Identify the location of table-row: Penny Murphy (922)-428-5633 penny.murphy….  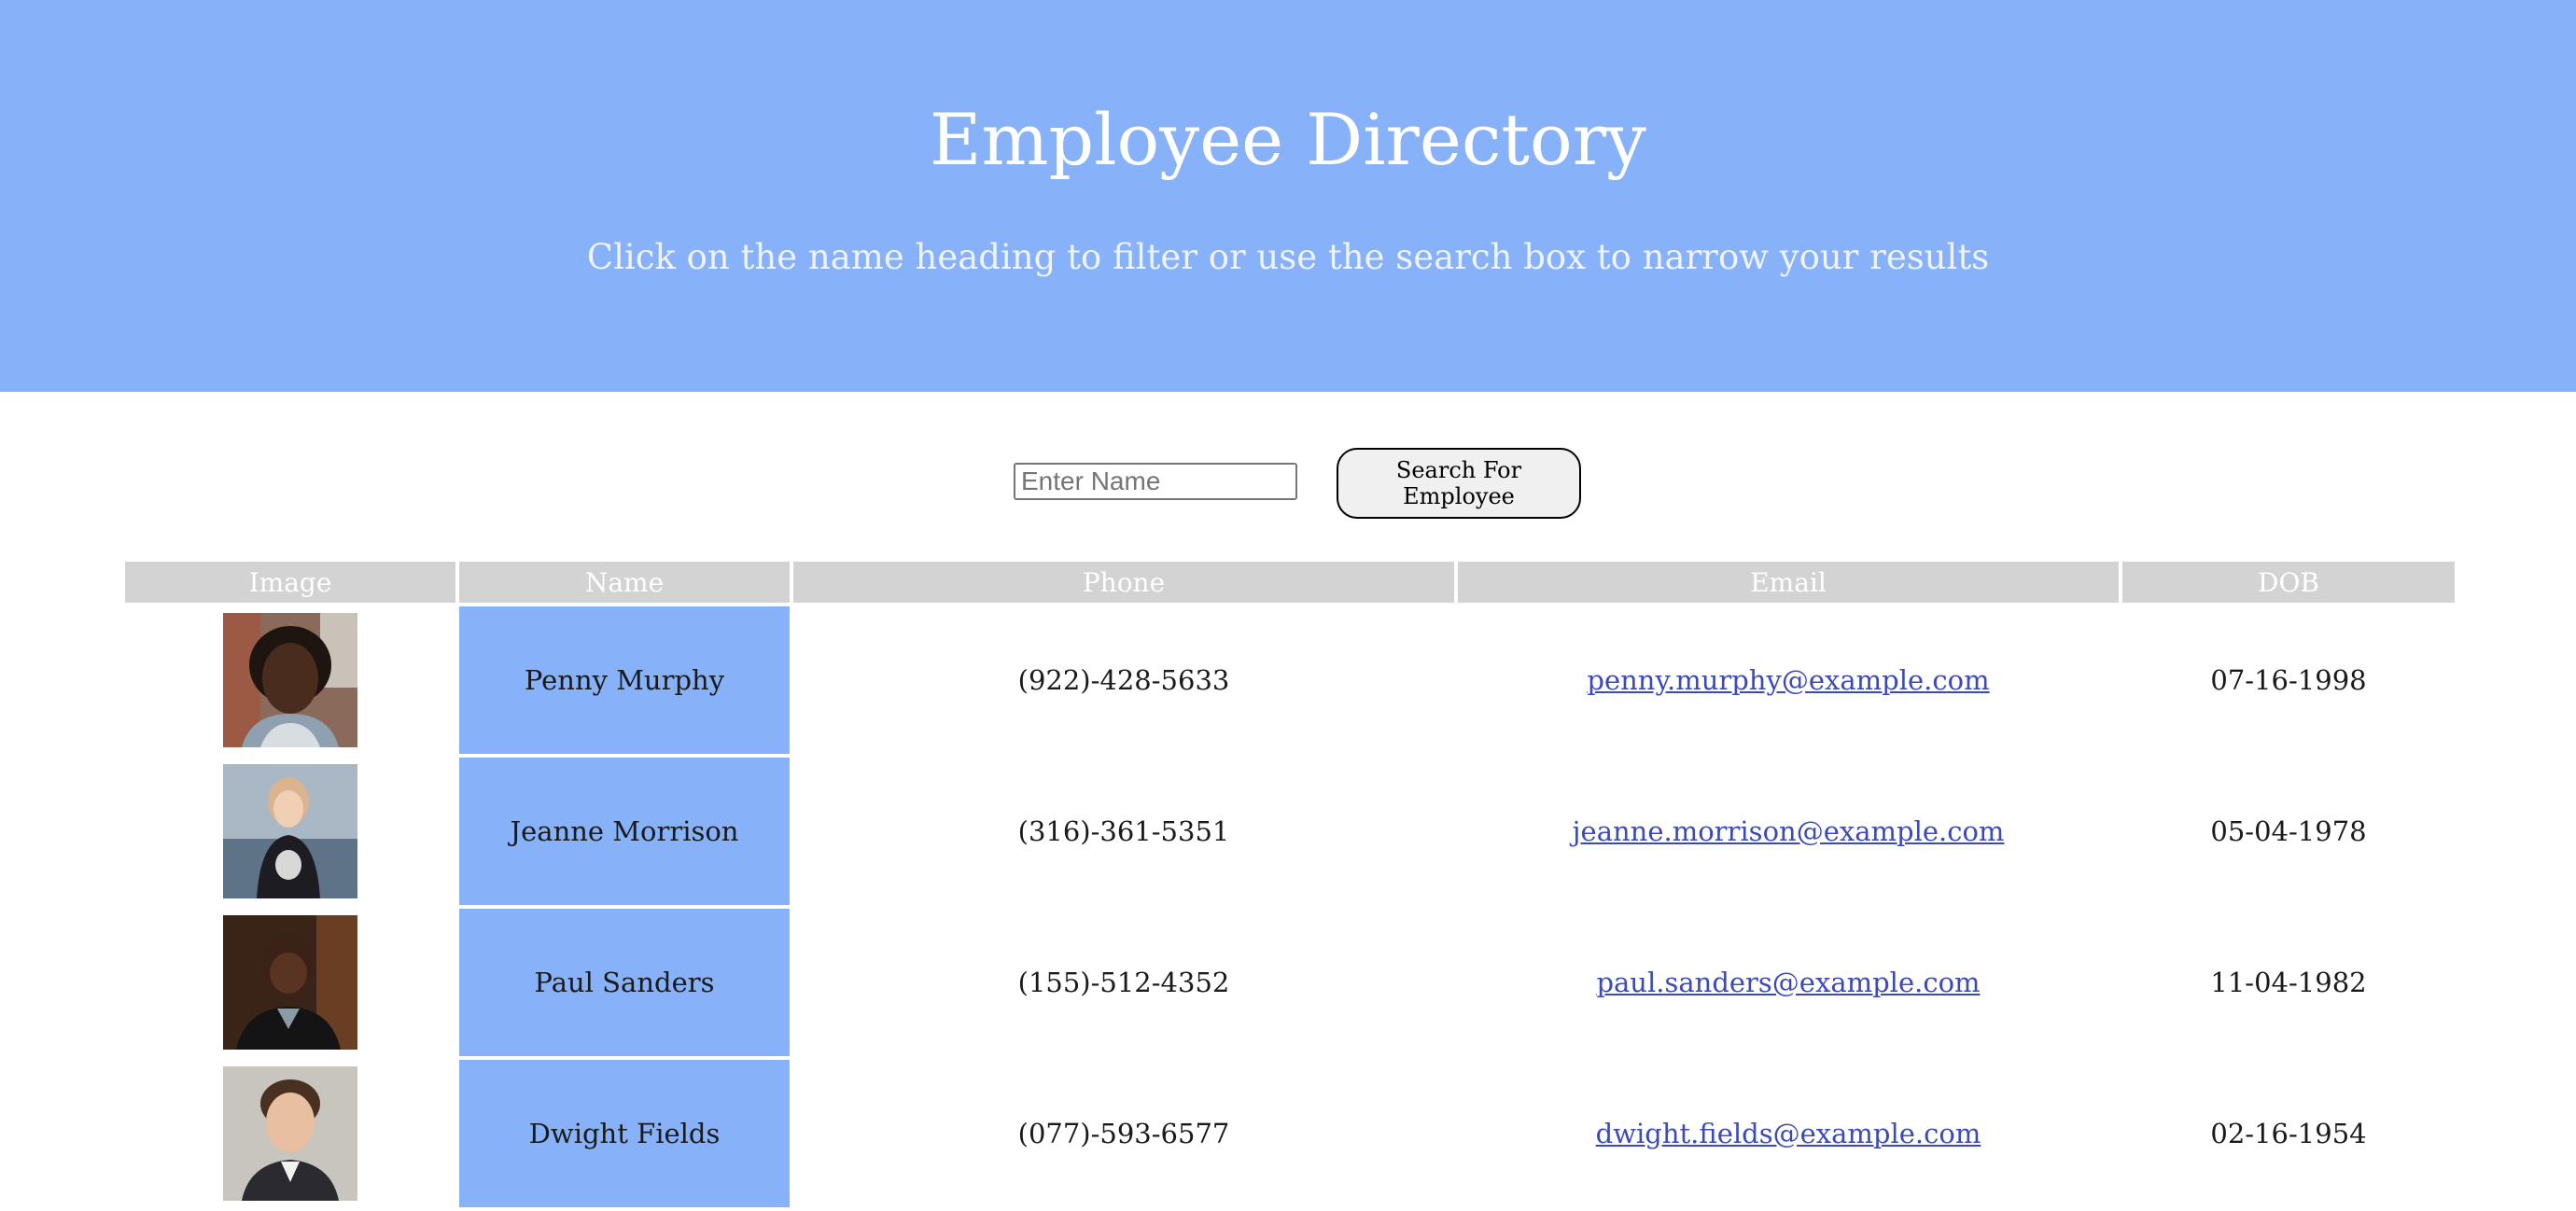
(1290, 680).